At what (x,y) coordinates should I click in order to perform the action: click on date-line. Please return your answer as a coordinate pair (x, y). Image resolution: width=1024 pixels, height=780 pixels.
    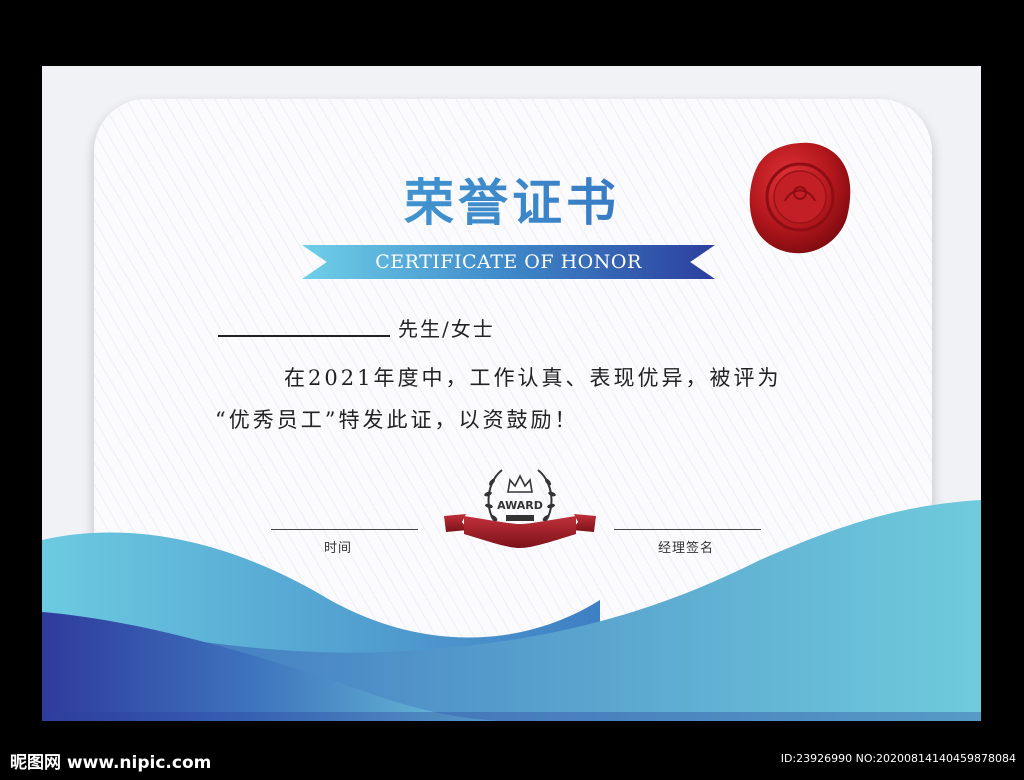
    Looking at the image, I should click on (344, 529).